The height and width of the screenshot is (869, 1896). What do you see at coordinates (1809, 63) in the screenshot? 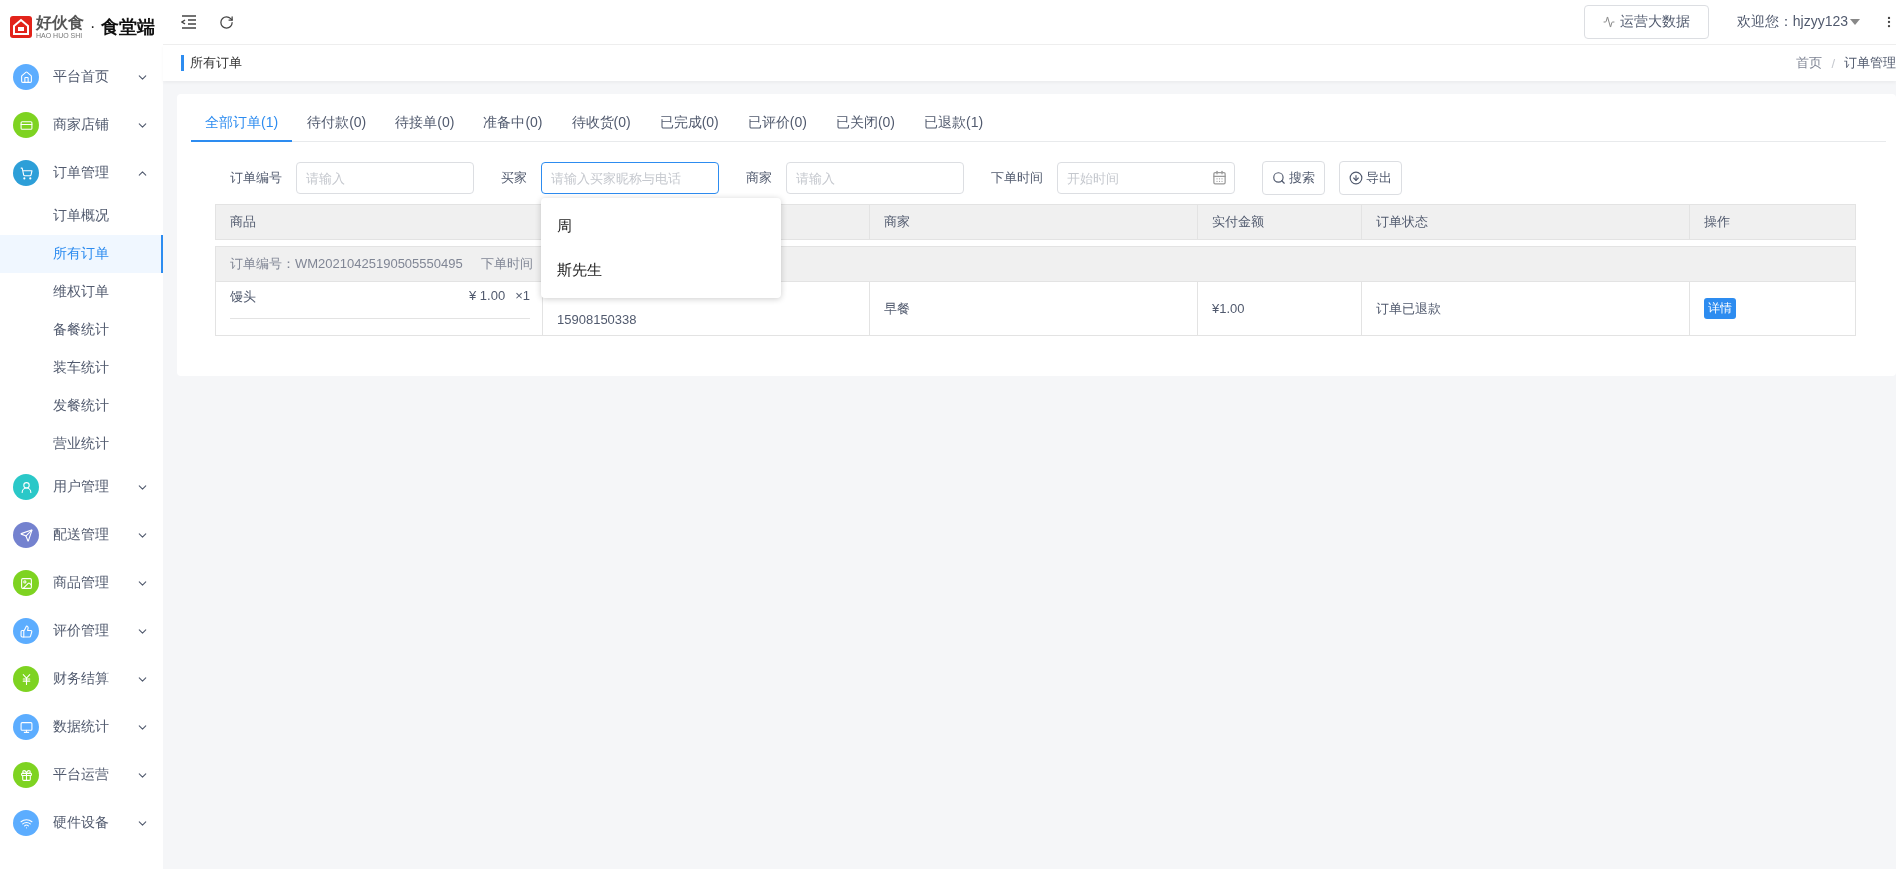
I see `breadcrumb-link: 首页` at bounding box center [1809, 63].